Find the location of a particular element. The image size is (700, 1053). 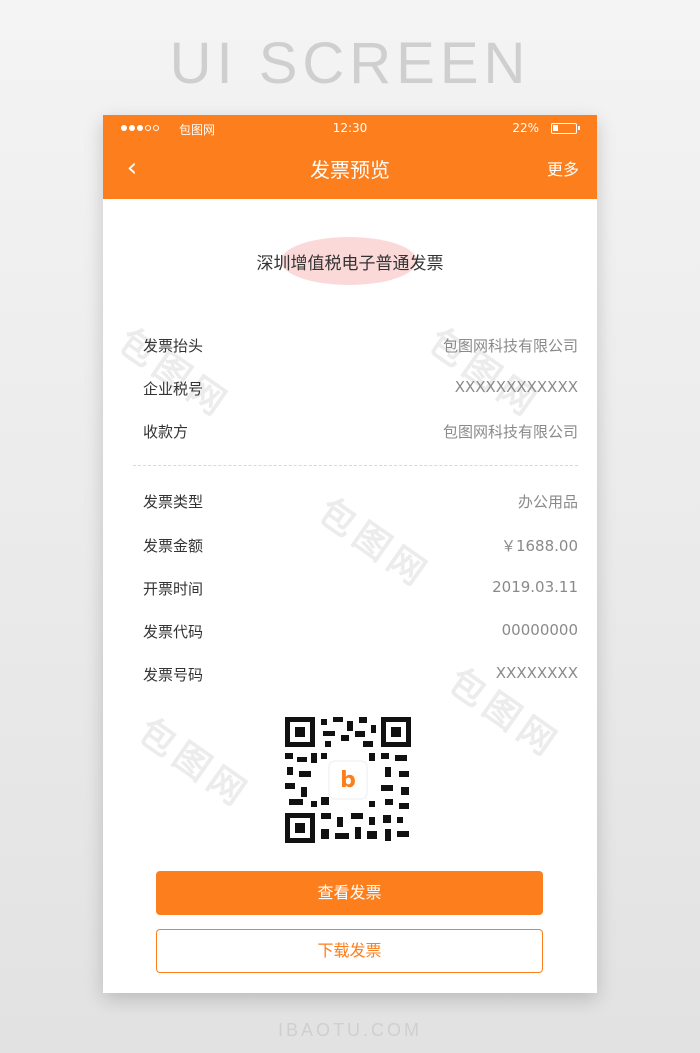

row-value: 办公用品 is located at coordinates (547, 502).